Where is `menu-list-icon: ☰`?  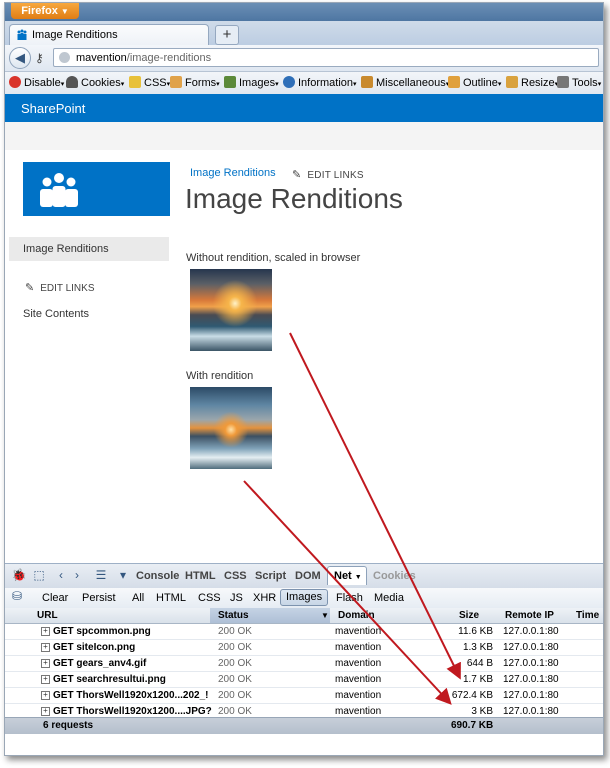 menu-list-icon: ☰ is located at coordinates (101, 576).